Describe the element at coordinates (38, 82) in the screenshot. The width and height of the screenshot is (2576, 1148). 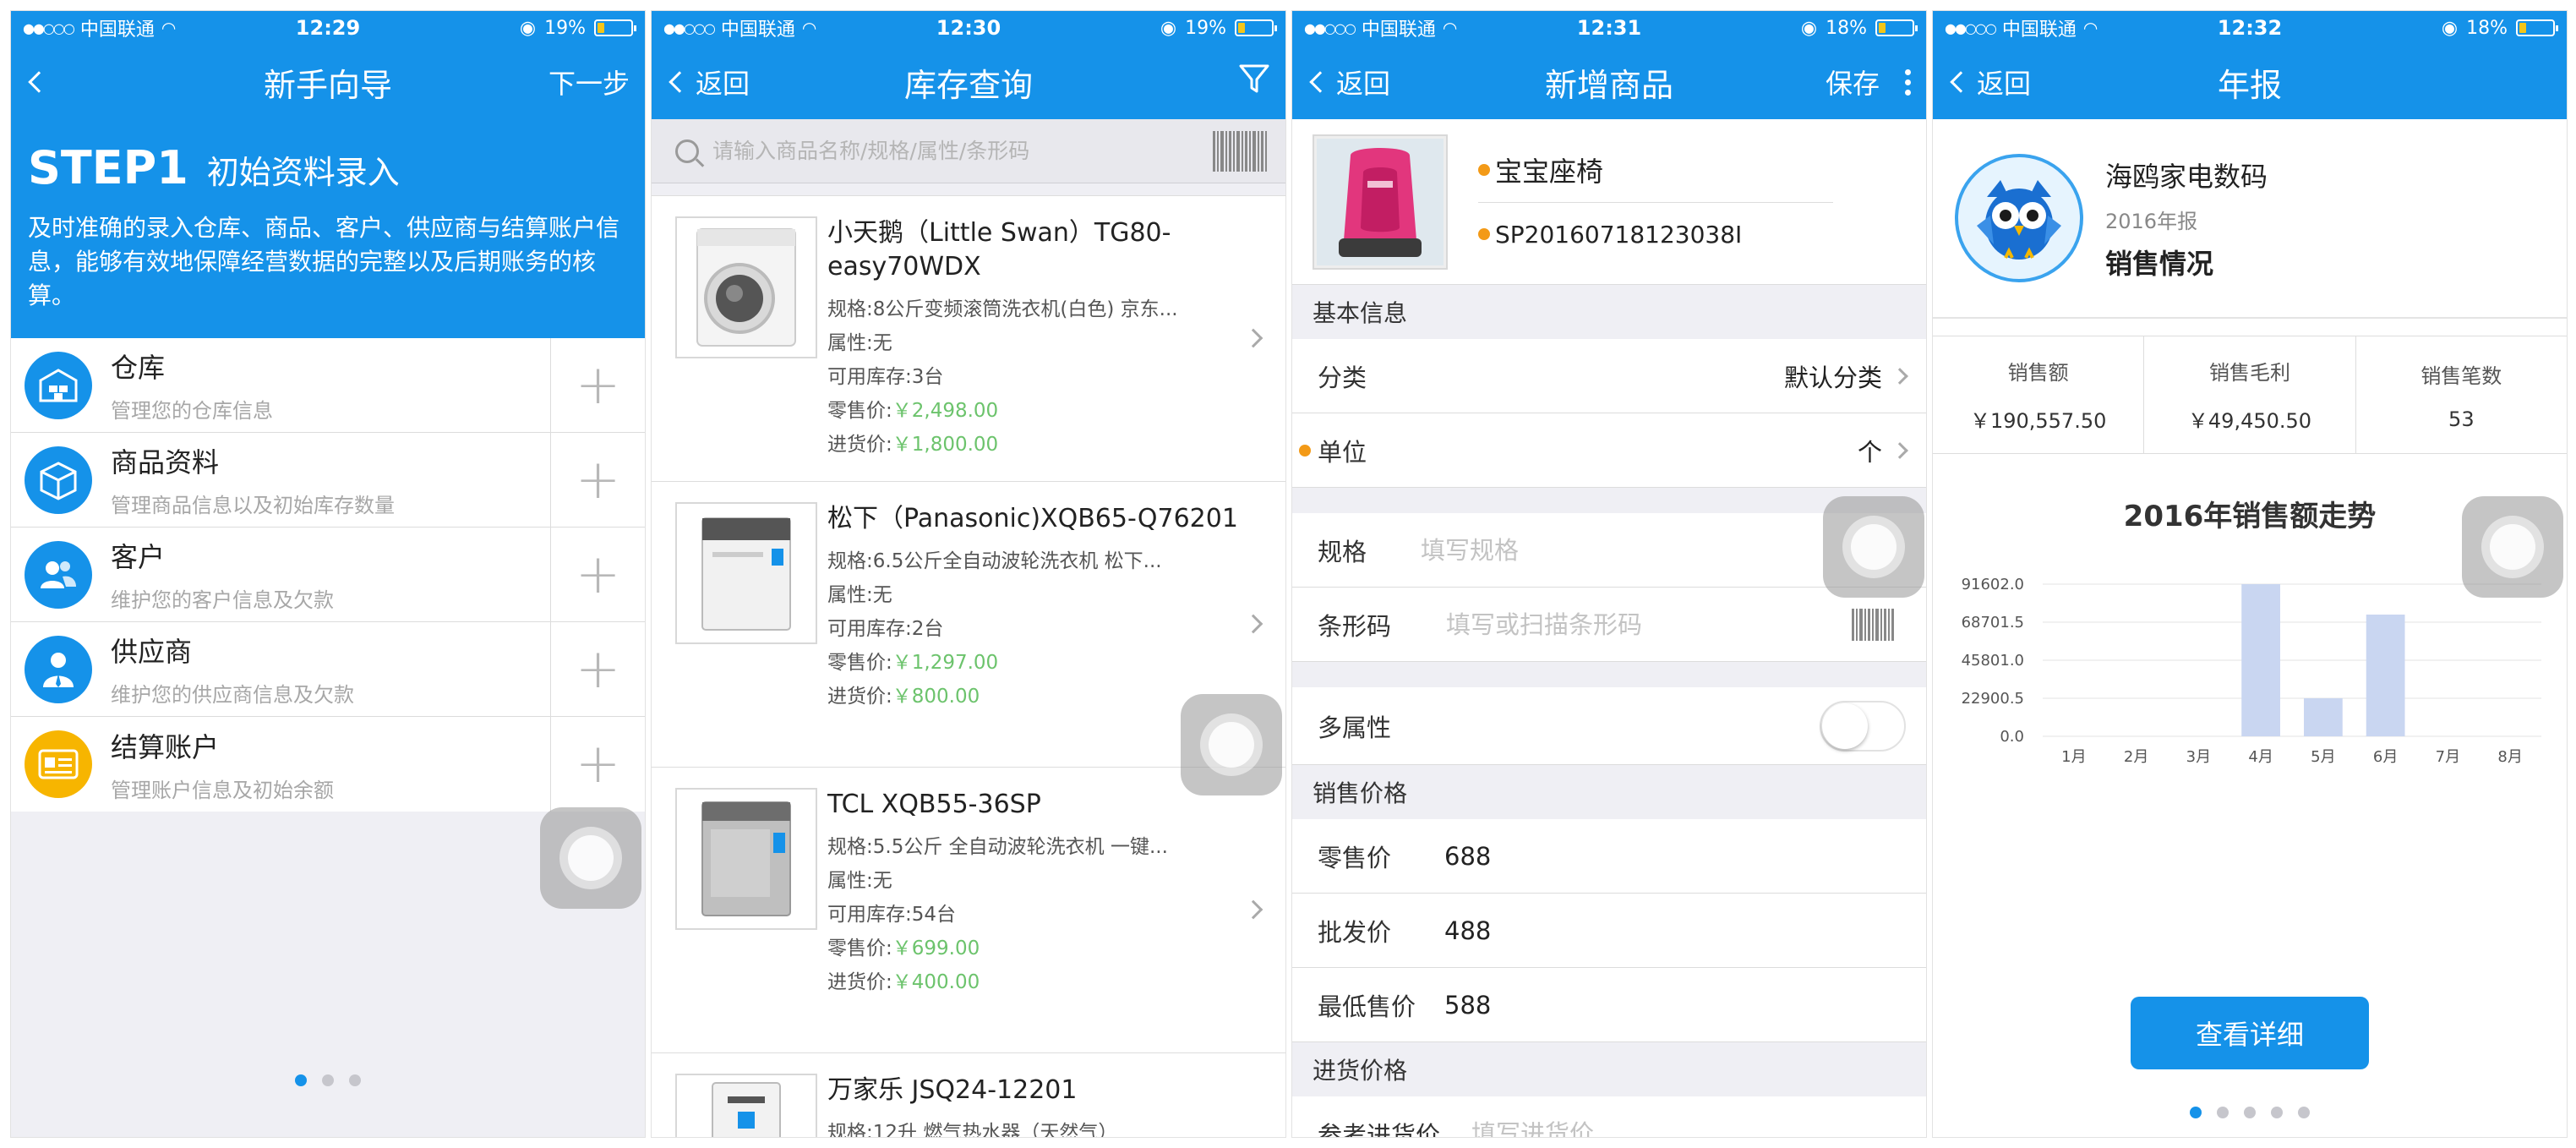
I see `back-button` at that location.